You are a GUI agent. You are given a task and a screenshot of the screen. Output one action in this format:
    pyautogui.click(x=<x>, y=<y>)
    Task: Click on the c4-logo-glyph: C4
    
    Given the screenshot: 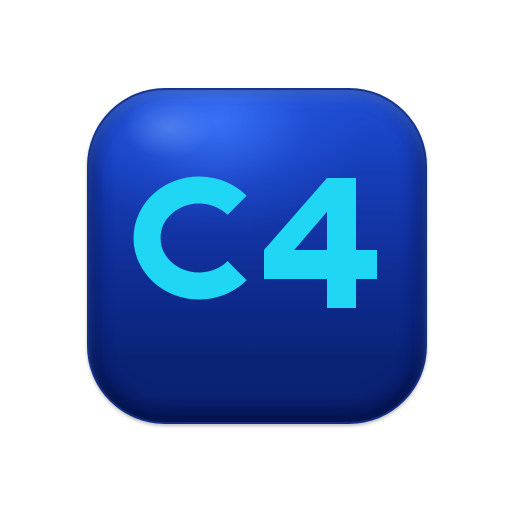 What is the action you would take?
    pyautogui.click(x=255, y=242)
    